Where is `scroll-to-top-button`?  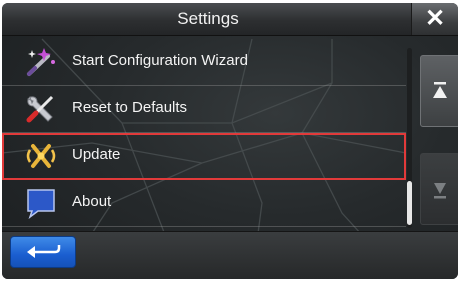 scroll-to-top-button is located at coordinates (439, 91).